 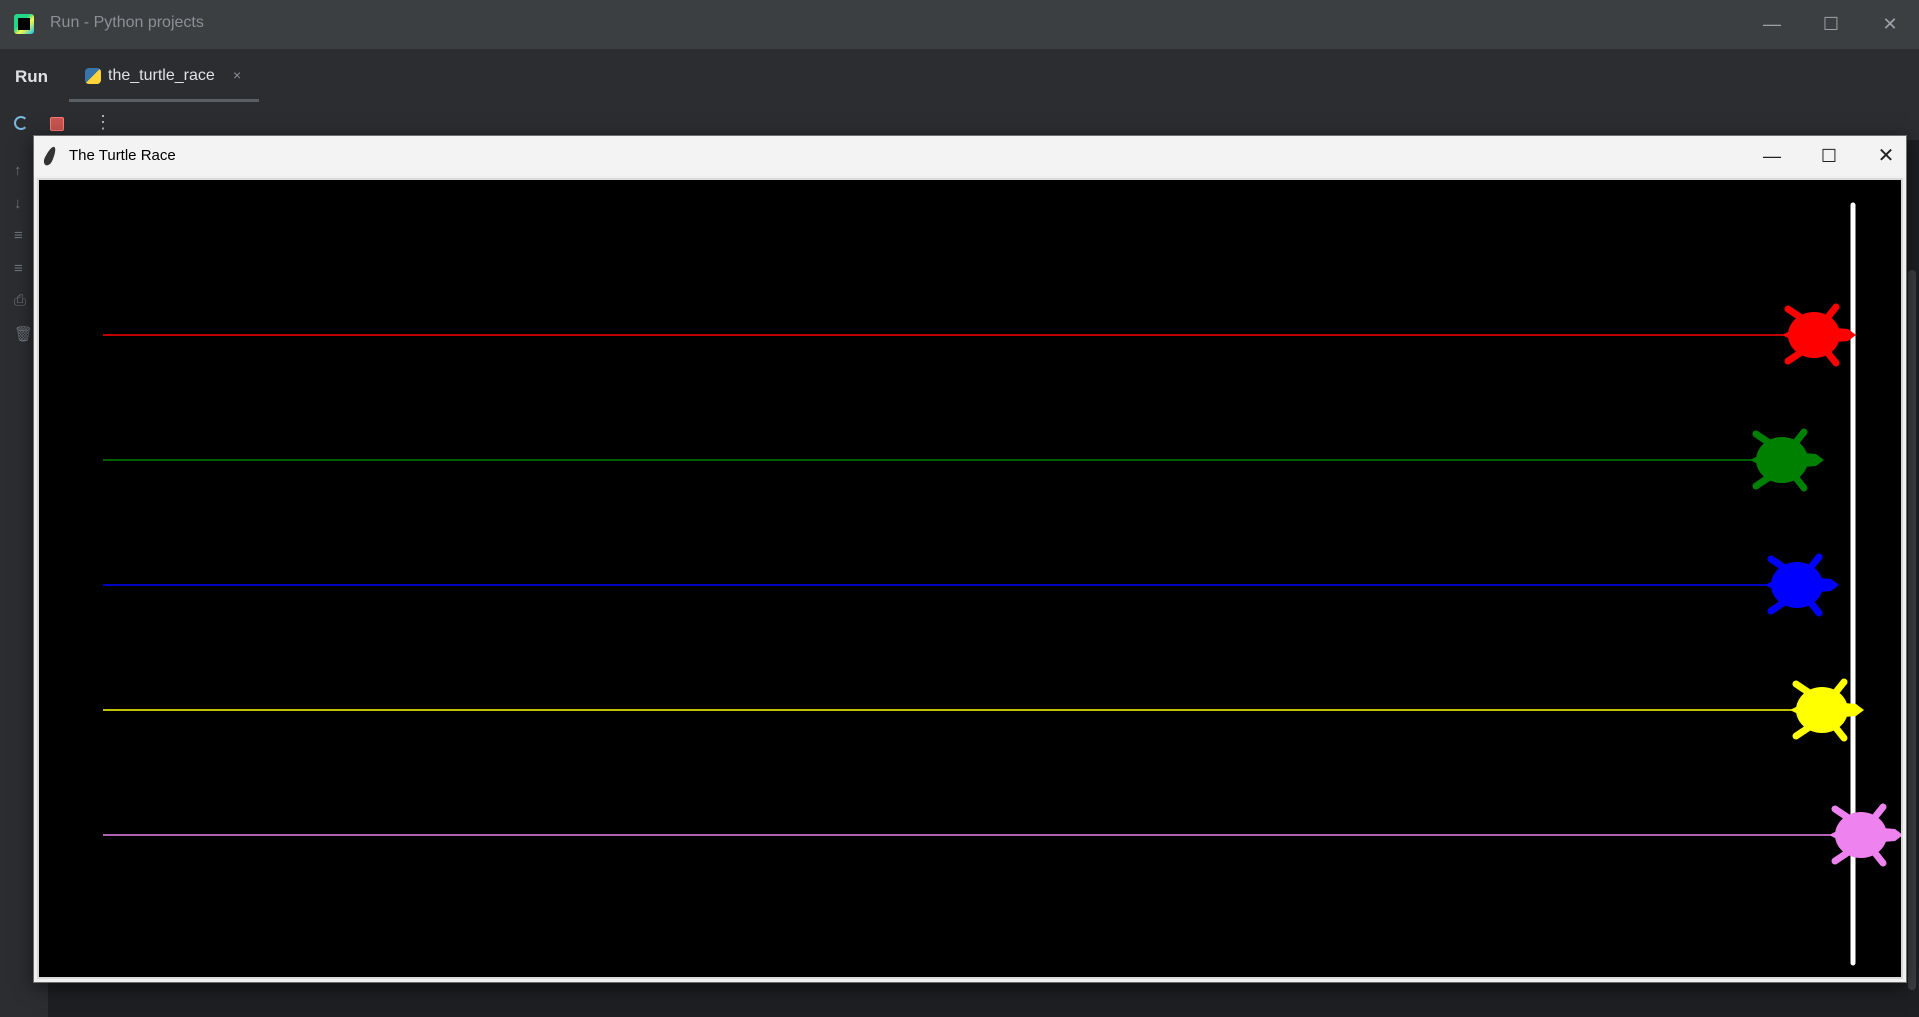 I want to click on more-options-icon: ⋮, so click(x=103, y=122).